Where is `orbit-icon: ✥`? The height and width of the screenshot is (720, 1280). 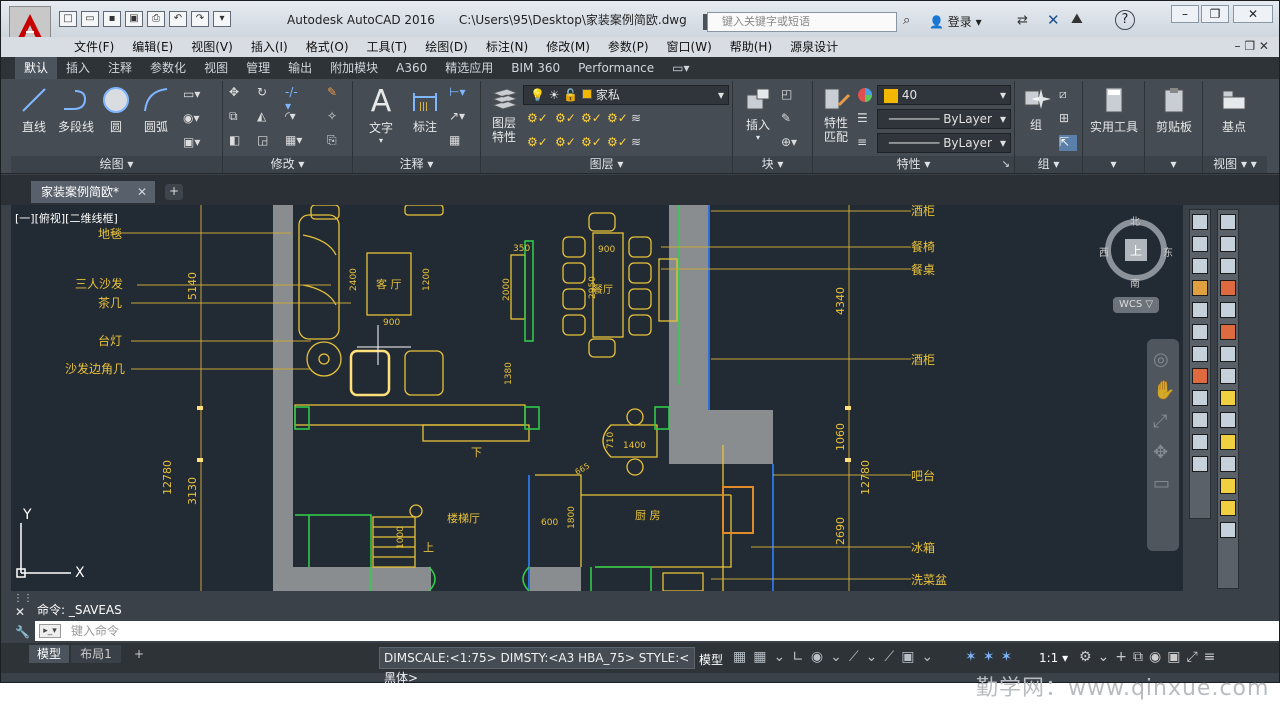 orbit-icon: ✥ is located at coordinates (1163, 452).